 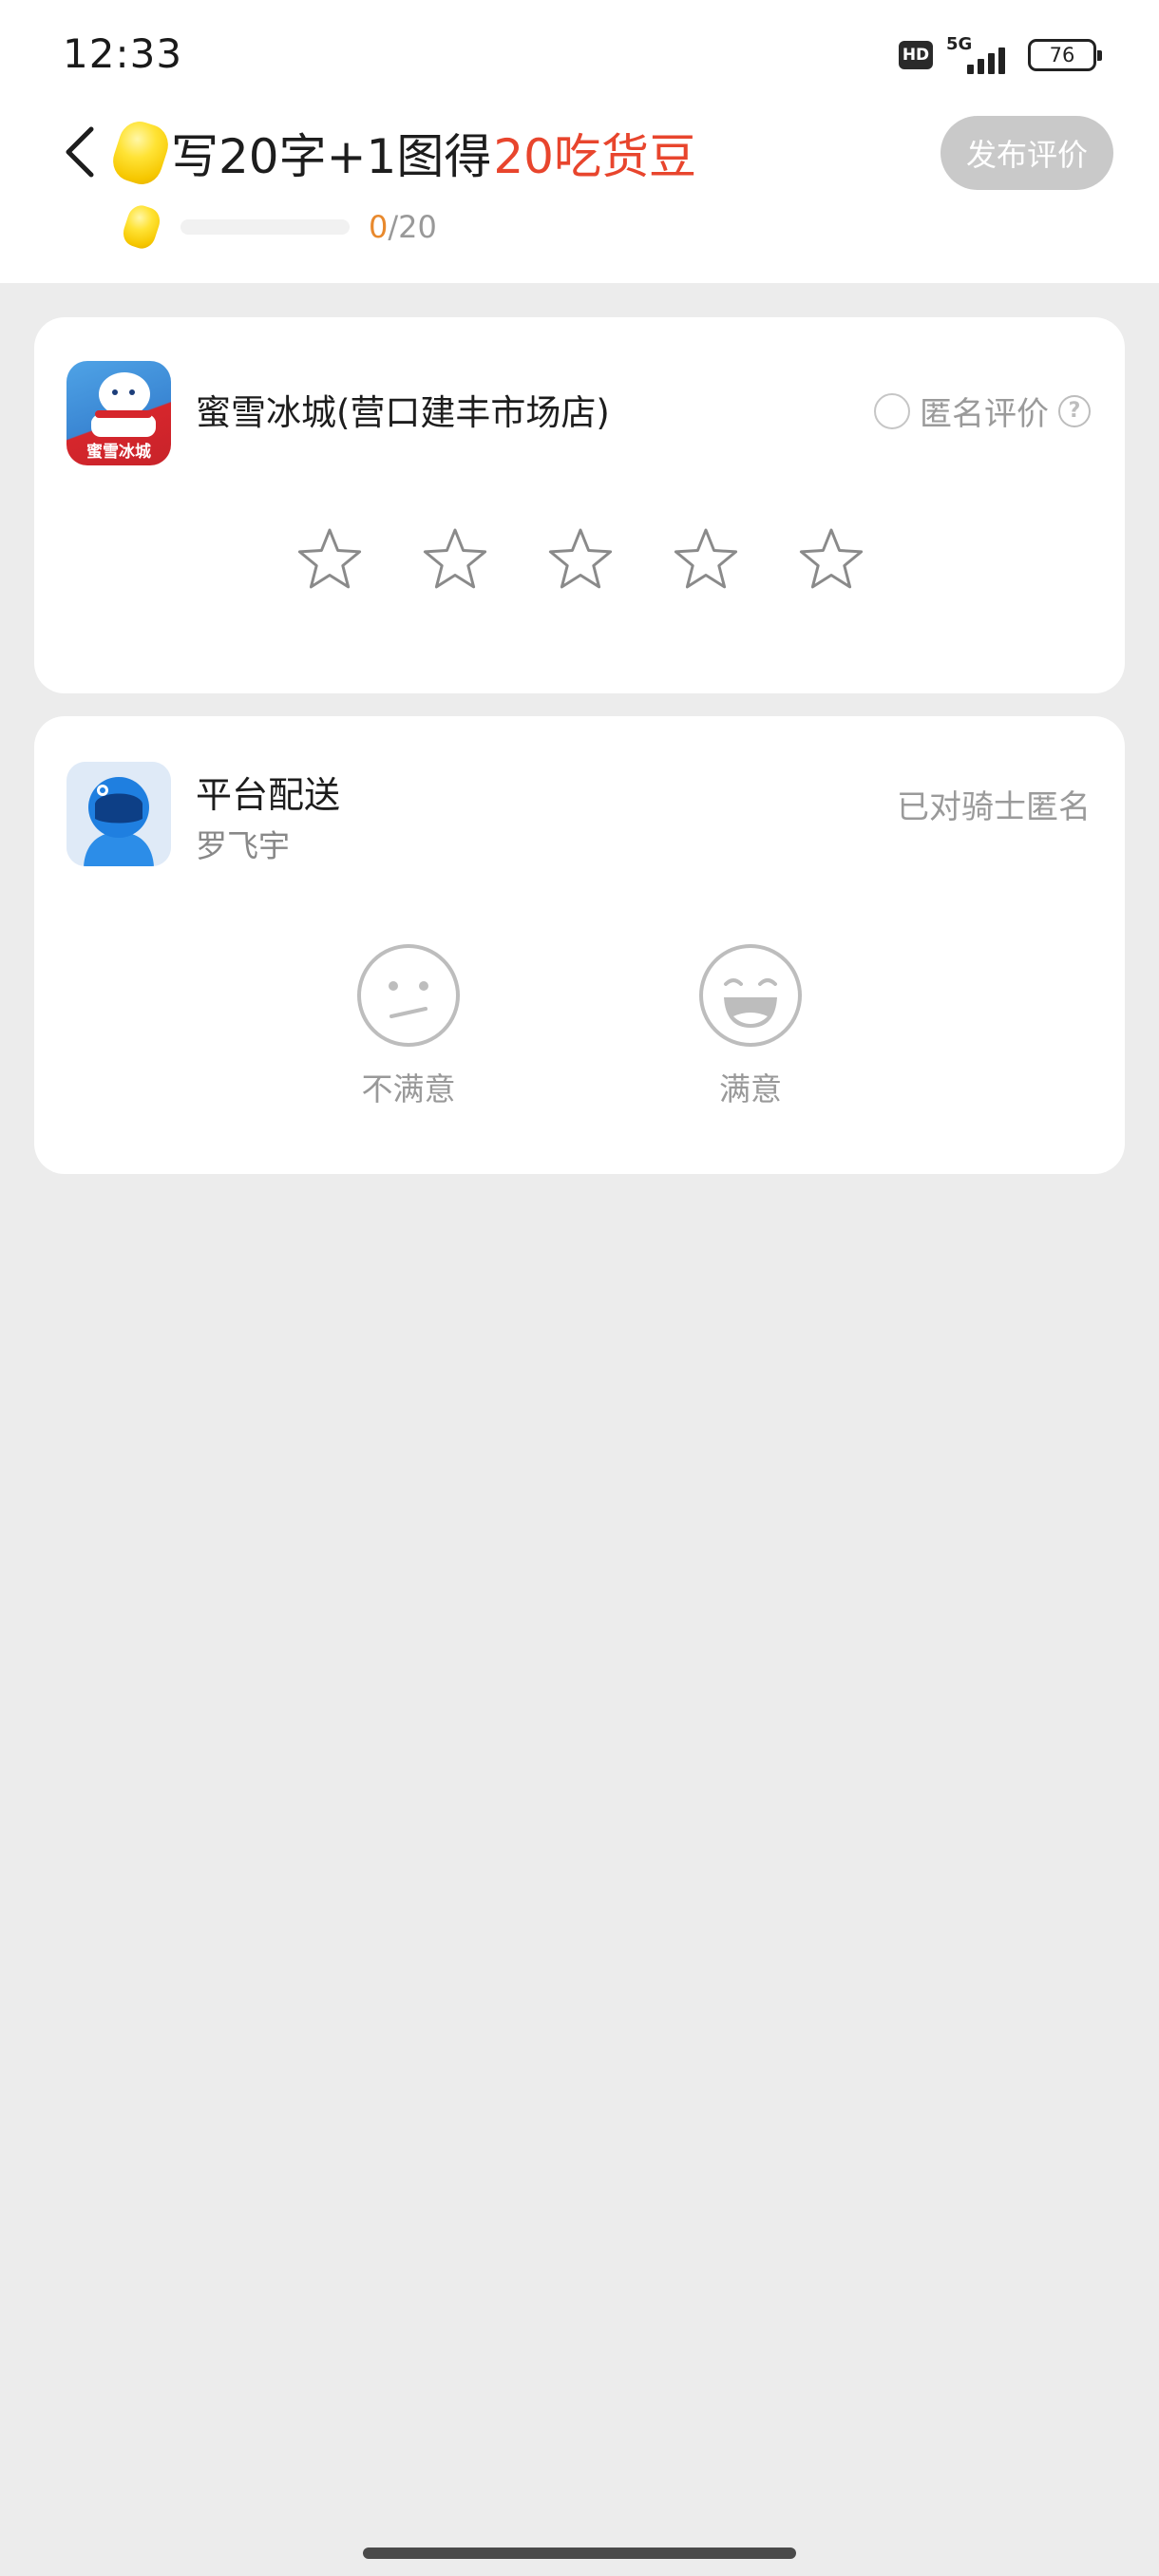 I want to click on battery-level: 76, so click(x=1062, y=55).